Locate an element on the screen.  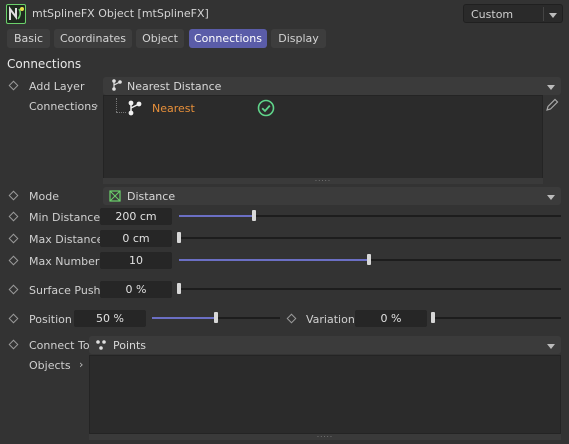
section-title: Connections is located at coordinates (44, 64).